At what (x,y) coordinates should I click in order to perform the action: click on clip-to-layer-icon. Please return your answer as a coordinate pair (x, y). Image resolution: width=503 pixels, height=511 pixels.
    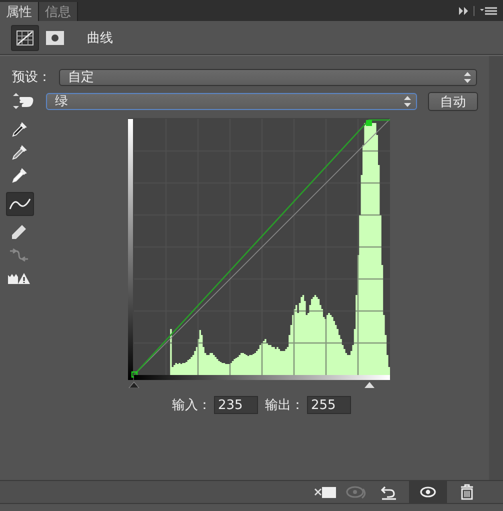
    Looking at the image, I should click on (325, 492).